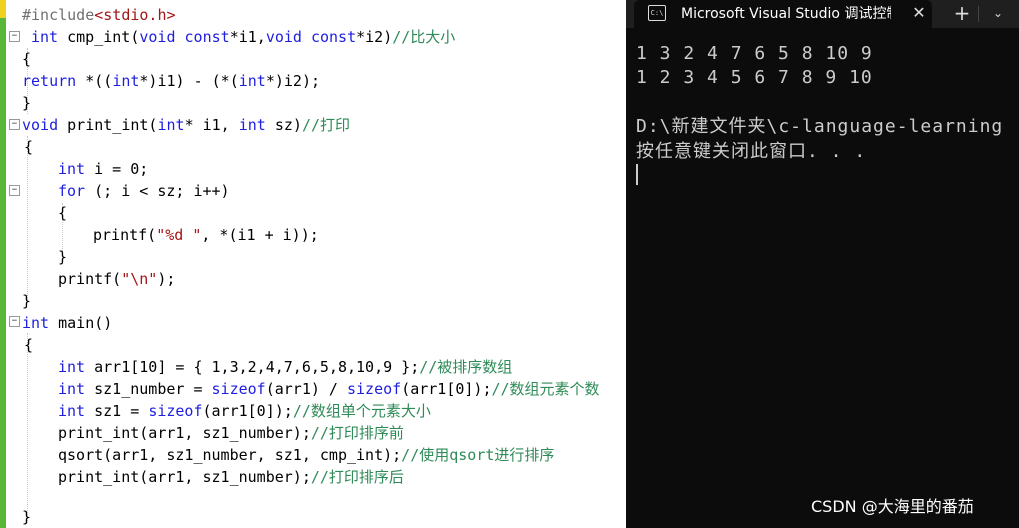  What do you see at coordinates (892, 506) in the screenshot?
I see `watermark: CSDN @大海里的番茄` at bounding box center [892, 506].